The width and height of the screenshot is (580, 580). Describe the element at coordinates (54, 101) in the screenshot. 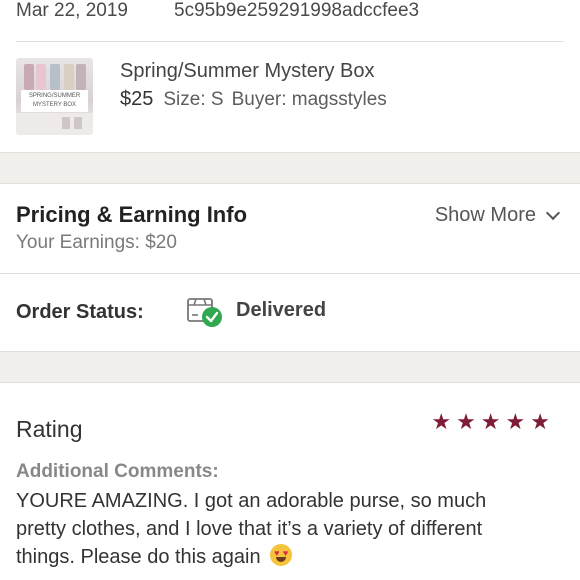

I see `thumbnail-caption: SPRING/SUMMER MYSTERY BOX` at that location.